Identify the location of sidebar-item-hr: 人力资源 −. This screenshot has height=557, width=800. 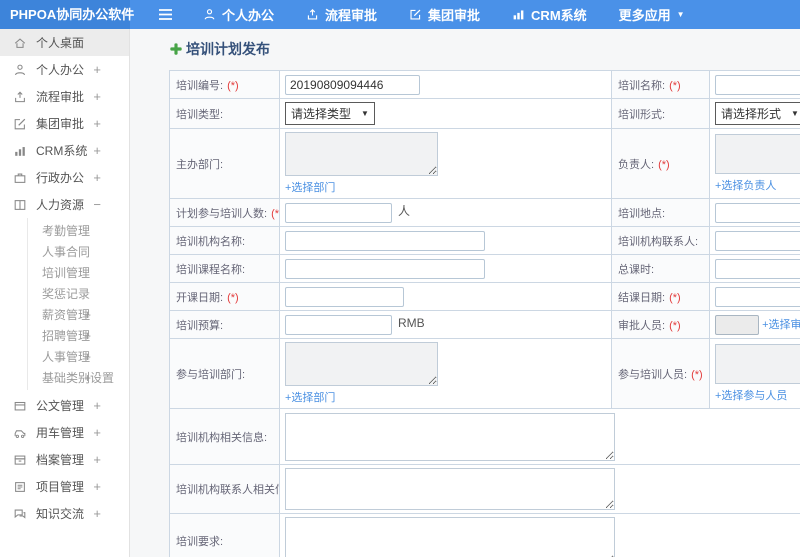
(64, 204).